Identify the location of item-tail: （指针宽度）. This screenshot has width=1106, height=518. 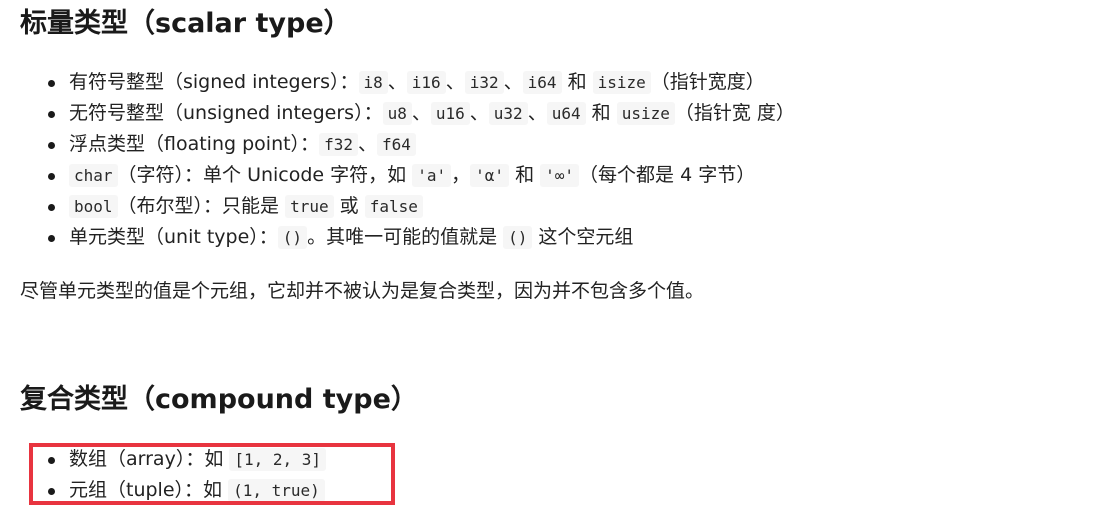
(707, 82).